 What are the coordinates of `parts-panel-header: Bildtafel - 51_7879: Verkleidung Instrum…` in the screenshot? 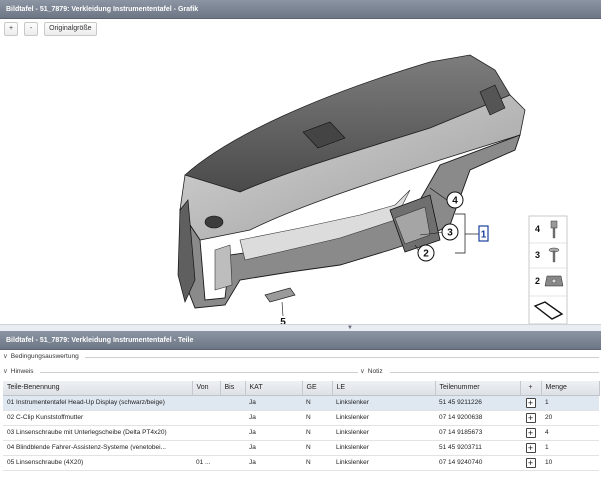 It's located at (300, 340).